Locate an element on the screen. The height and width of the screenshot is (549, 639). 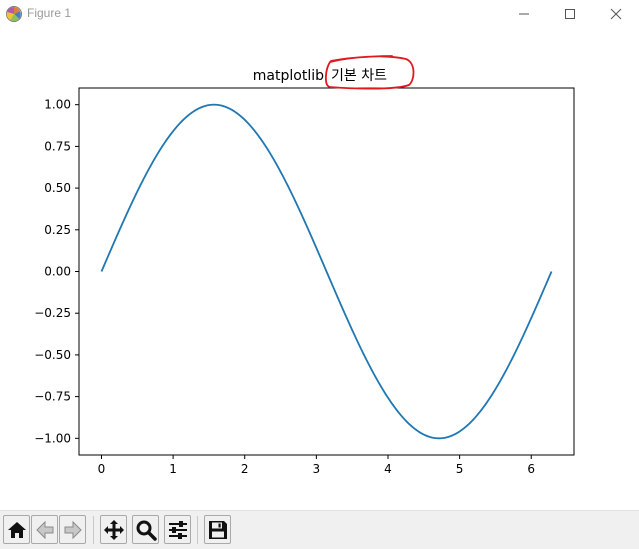
chart-title-prefix: matplotlib is located at coordinates (288, 76).